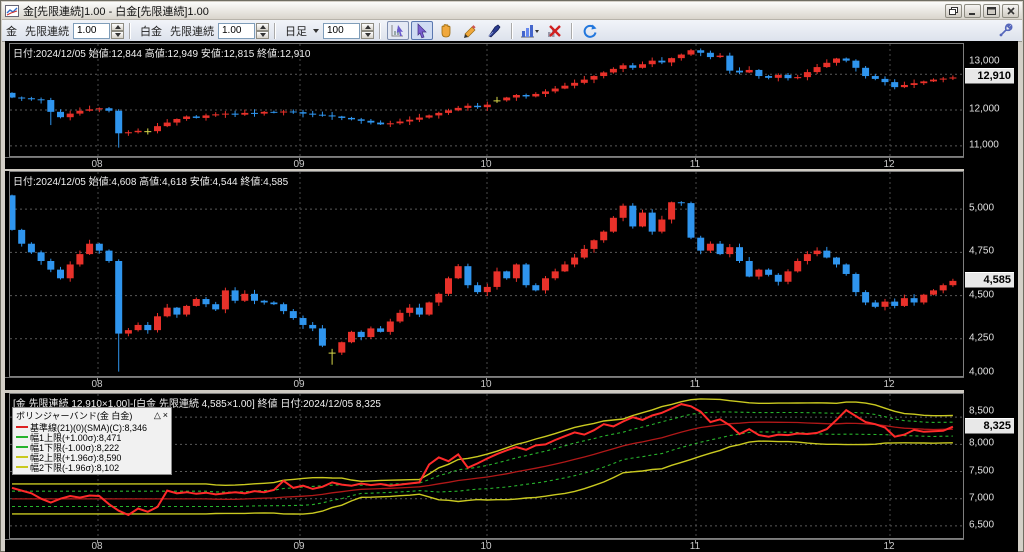 The height and width of the screenshot is (552, 1024). I want to click on bar-count-up-button, so click(367, 26).